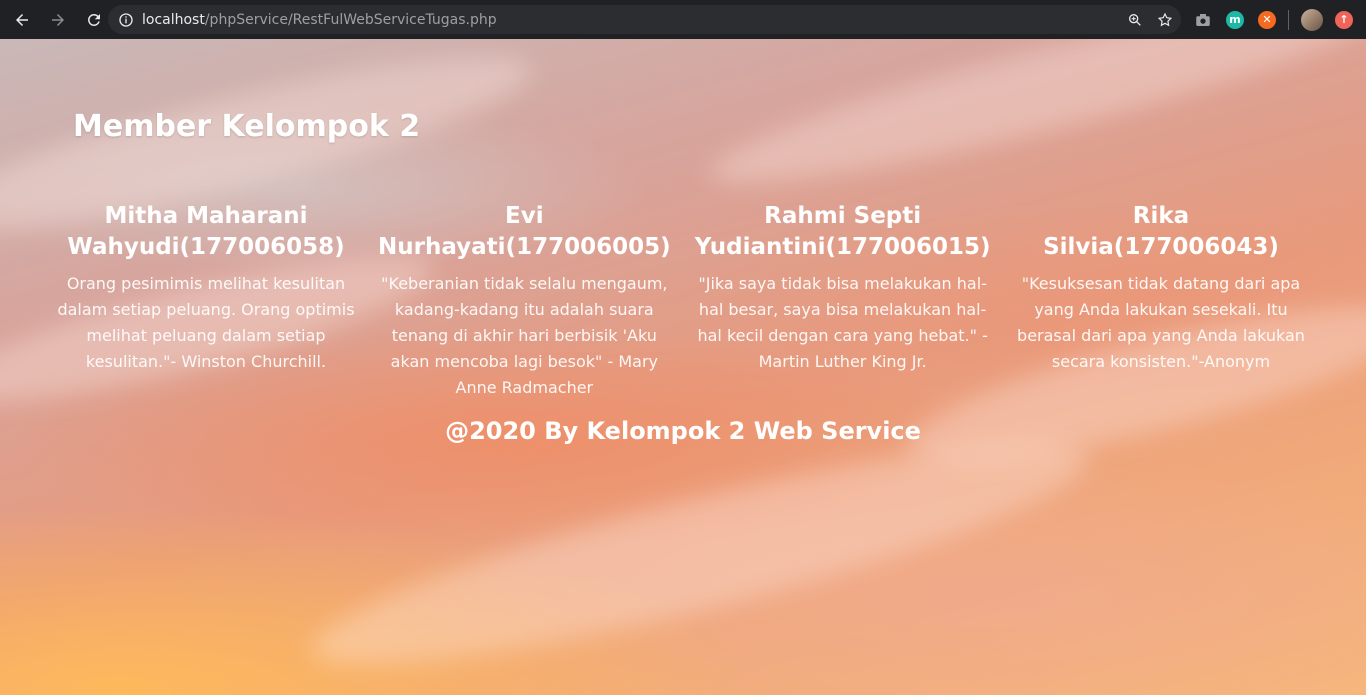  I want to click on arrow-left-icon, so click(22, 19).